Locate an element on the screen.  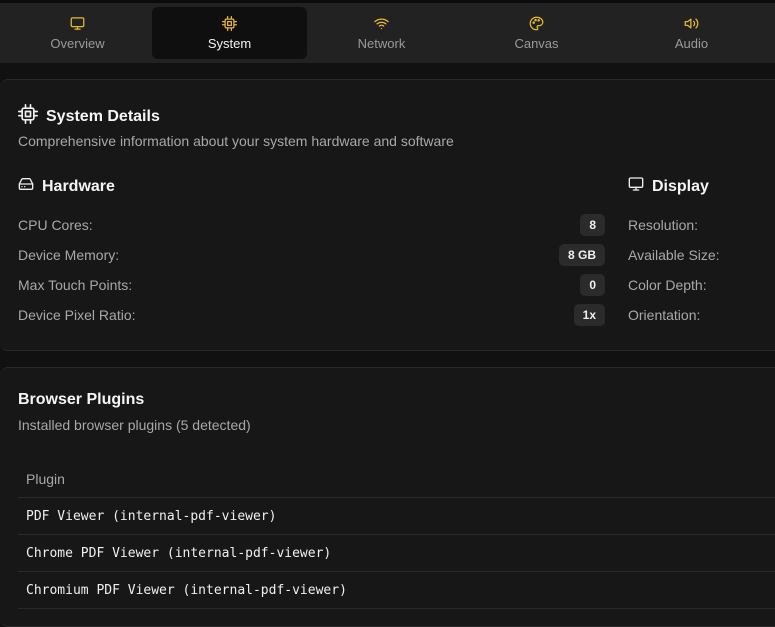
value-badge: 1x is located at coordinates (589, 315).